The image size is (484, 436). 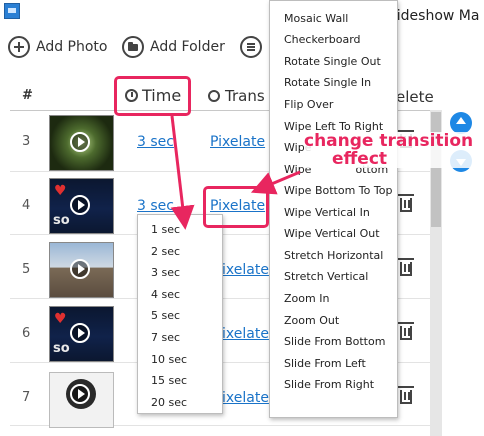 I want to click on annotation-callout: change transition effect, so click(x=389, y=150).